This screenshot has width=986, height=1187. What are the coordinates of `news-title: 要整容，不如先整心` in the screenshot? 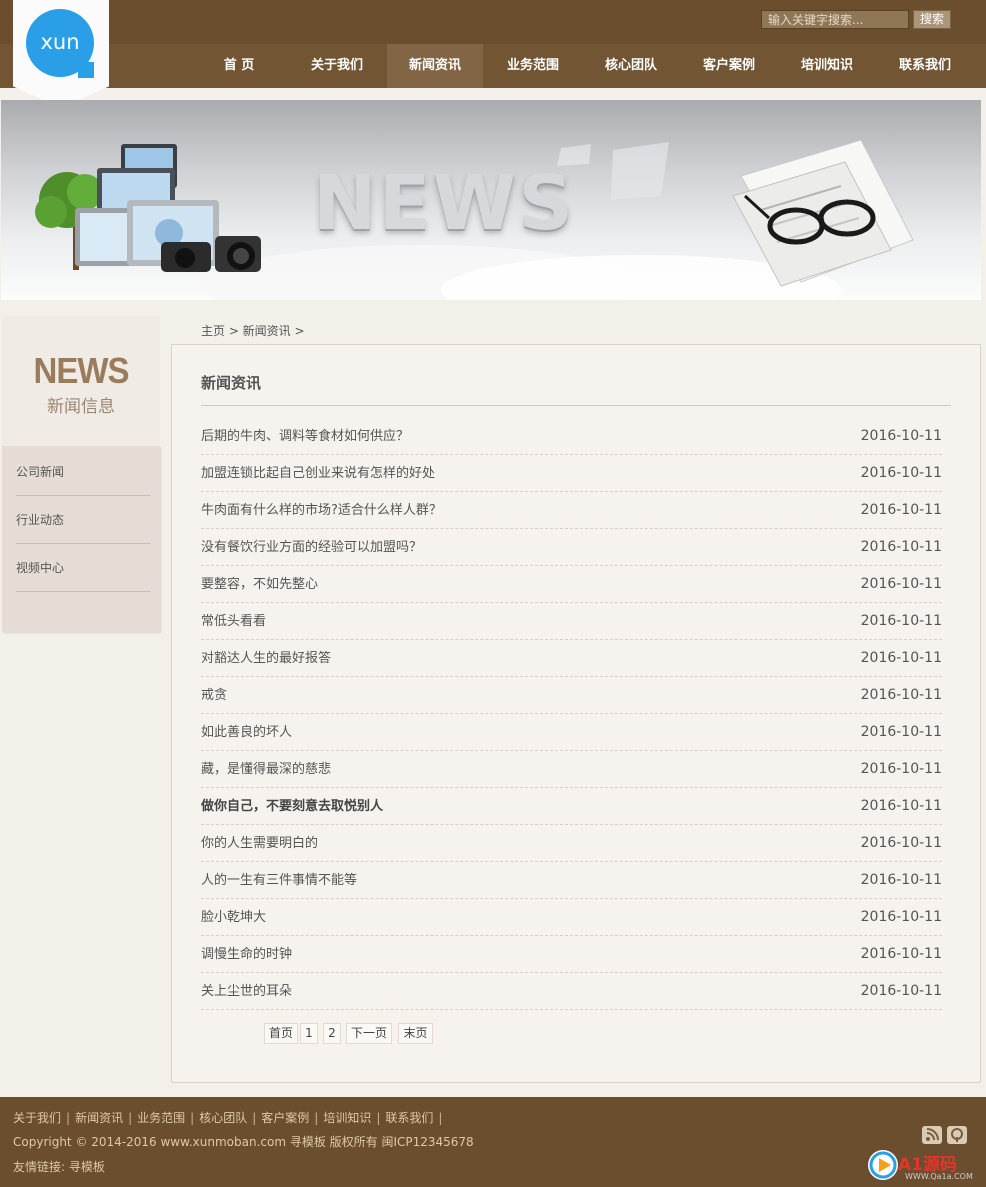 It's located at (259, 584).